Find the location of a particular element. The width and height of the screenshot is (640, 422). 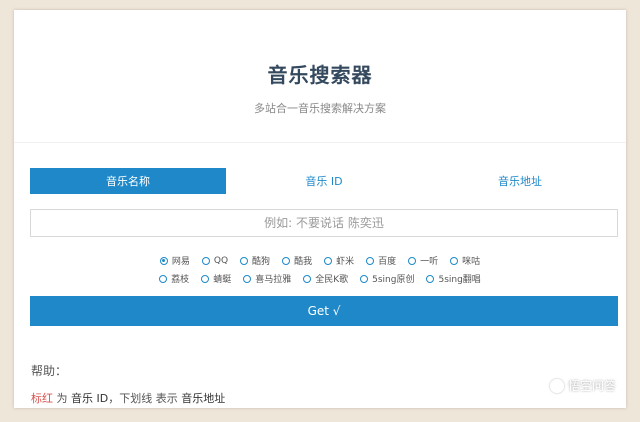

source-option-label: 酷我 is located at coordinates (303, 262).